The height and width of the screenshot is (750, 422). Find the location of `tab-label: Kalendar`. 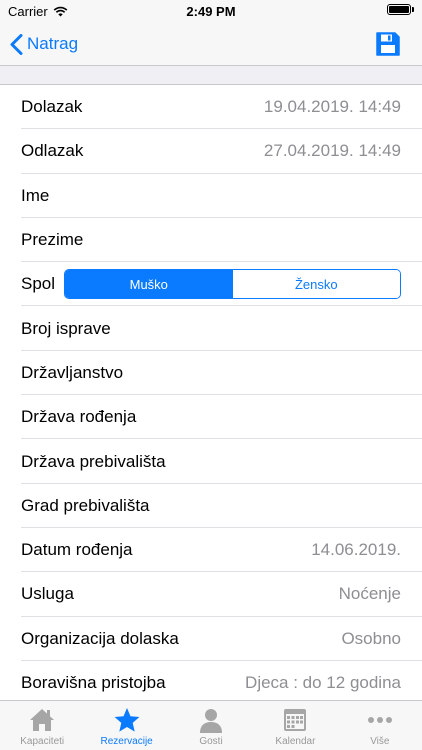

tab-label: Kalendar is located at coordinates (295, 741).